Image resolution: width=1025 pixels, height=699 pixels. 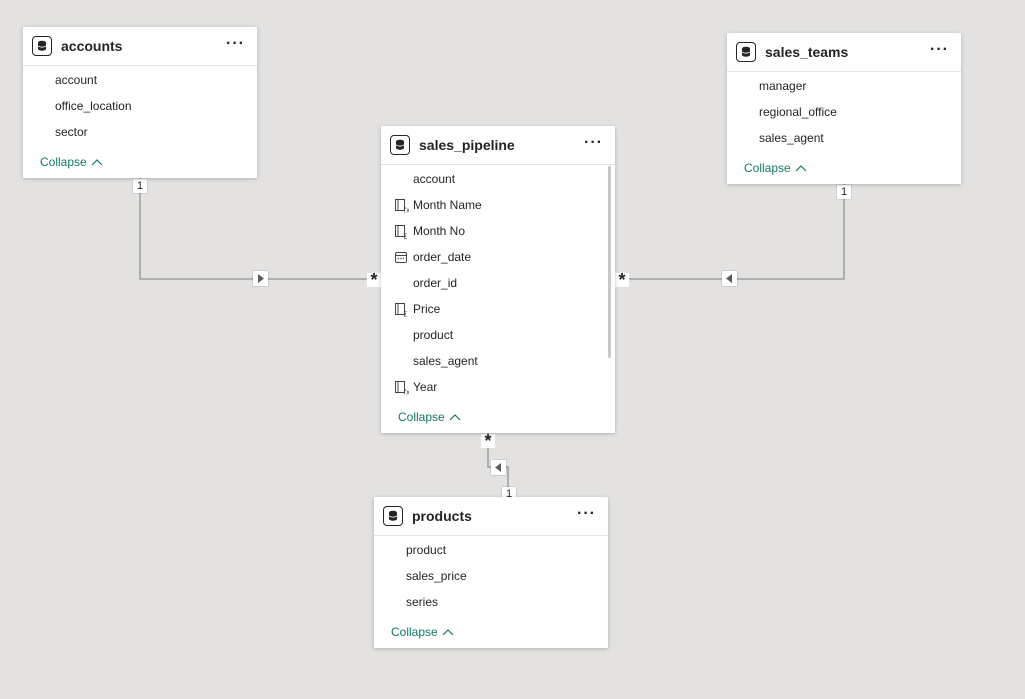 I want to click on field-item: Σ Price, so click(x=498, y=309).